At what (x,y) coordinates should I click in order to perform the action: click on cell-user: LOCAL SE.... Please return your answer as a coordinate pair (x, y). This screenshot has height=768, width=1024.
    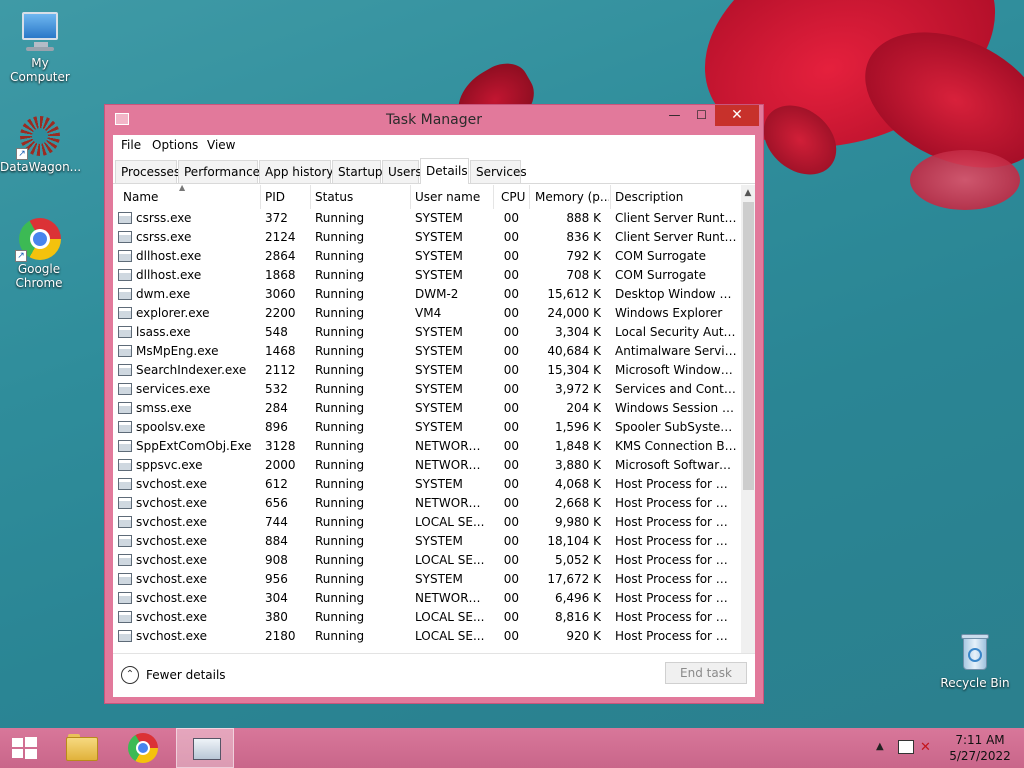
    Looking at the image, I should click on (450, 636).